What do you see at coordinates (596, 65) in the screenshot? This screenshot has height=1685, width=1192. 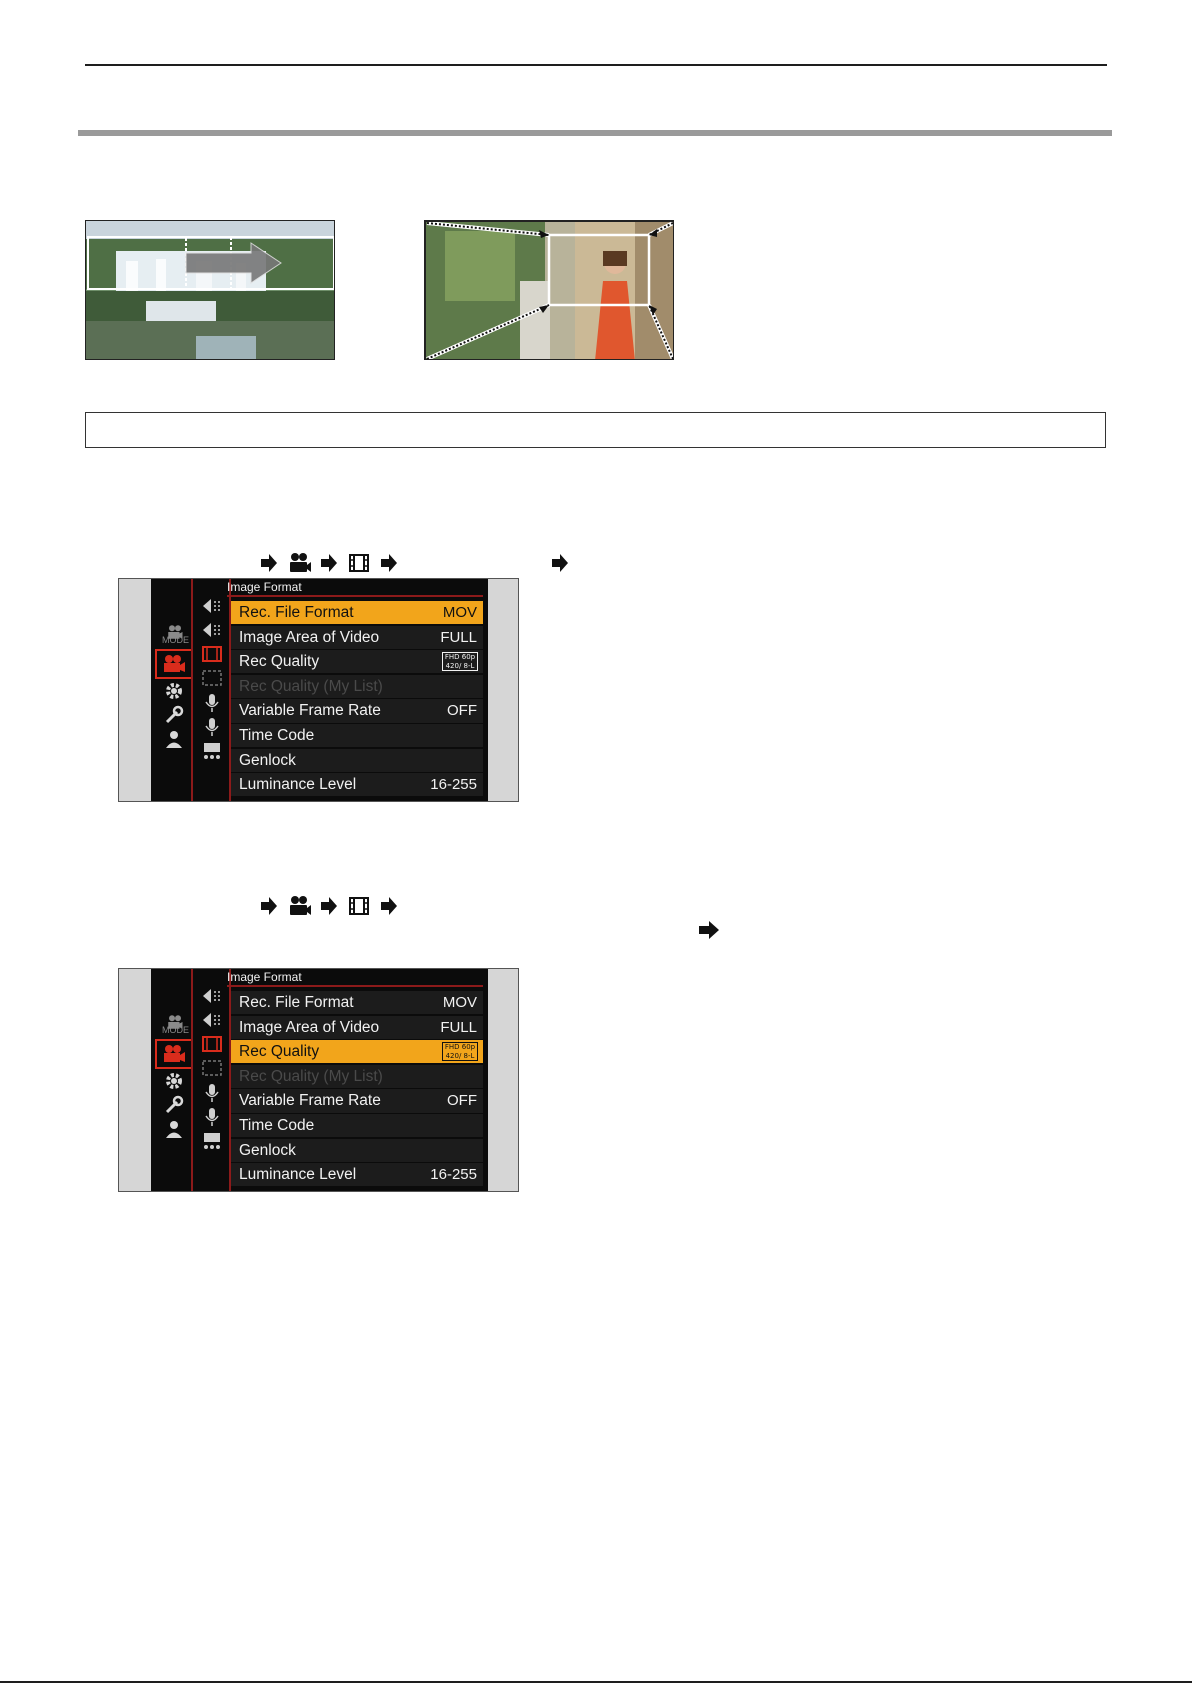 I see `header-rule` at bounding box center [596, 65].